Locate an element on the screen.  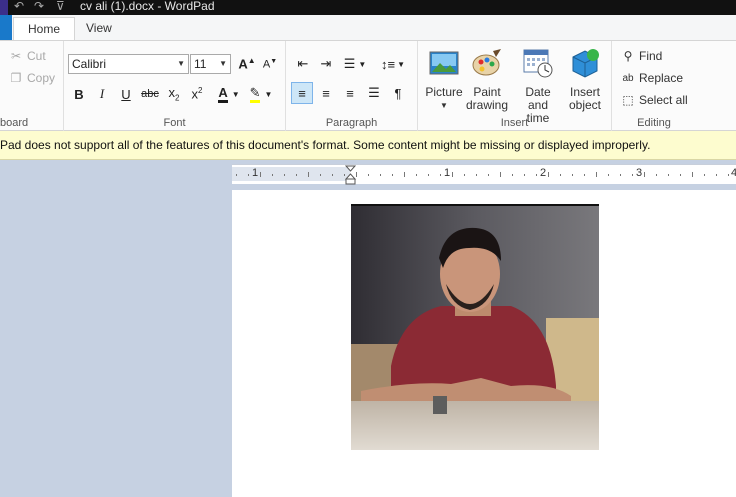
replace-label: Replace is located at coordinates (661, 78).